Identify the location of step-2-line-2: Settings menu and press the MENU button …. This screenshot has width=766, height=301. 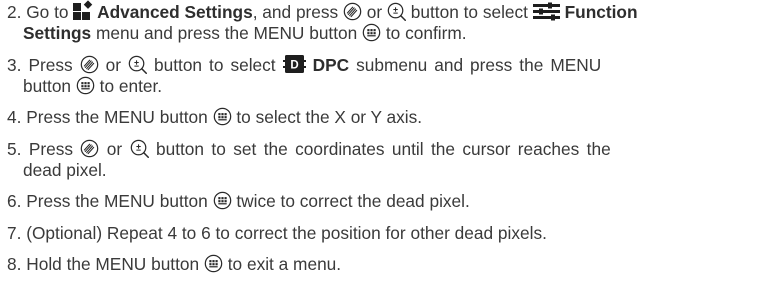
(245, 33).